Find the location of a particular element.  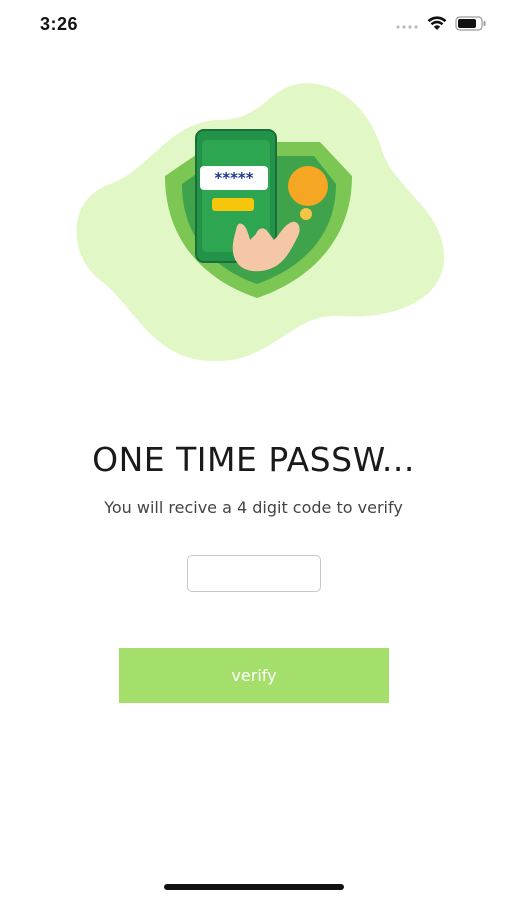

wifi-icon is located at coordinates (437, 26).